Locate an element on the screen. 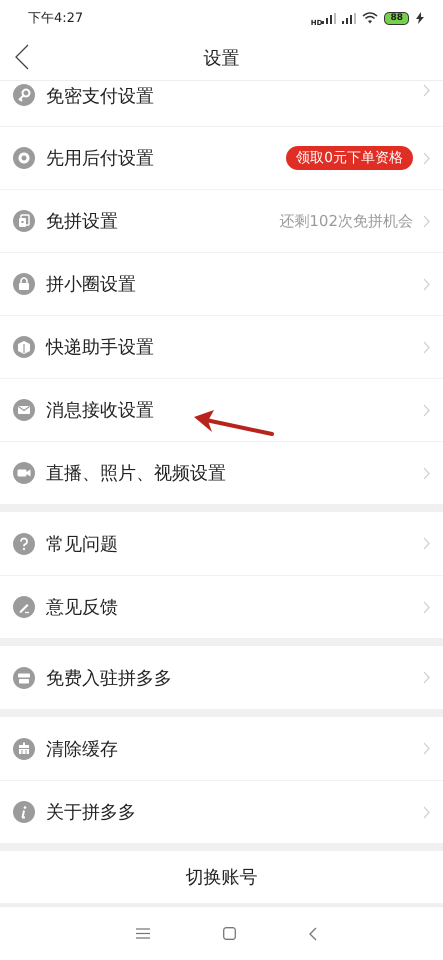 This screenshot has height=960, width=443. row-label: 意见反馈 is located at coordinates (82, 607).